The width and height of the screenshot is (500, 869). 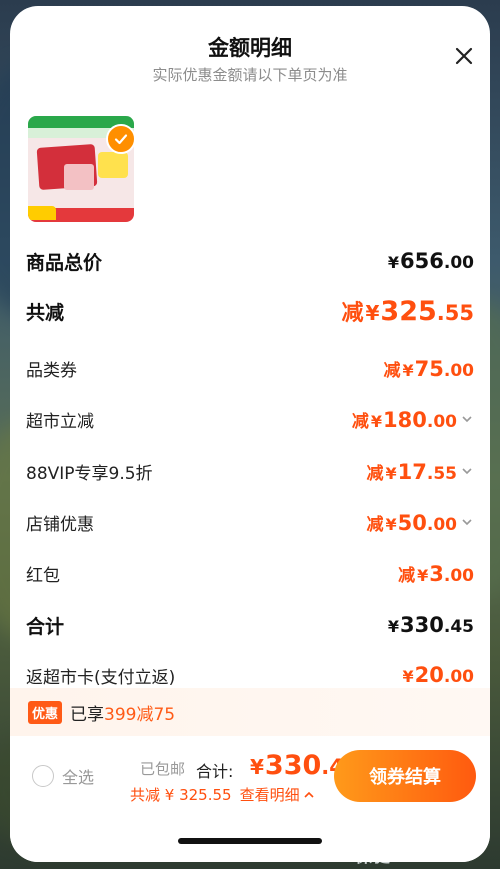 I want to click on savings-summary: 共减 ¥ 325.55 查看明细, so click(x=222, y=794).